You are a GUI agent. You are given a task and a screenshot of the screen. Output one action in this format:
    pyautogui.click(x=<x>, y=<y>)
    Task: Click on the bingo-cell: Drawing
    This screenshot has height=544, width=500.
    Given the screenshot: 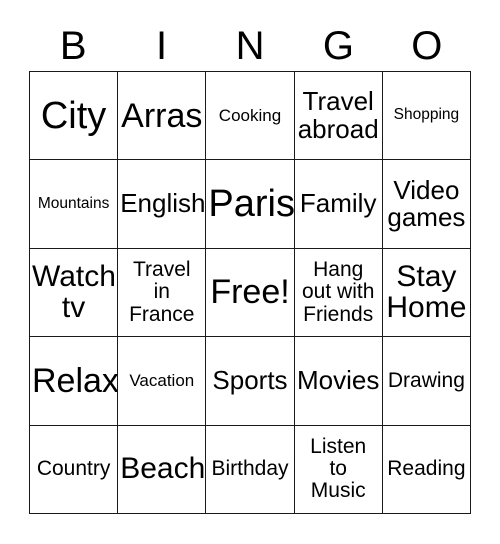 What is the action you would take?
    pyautogui.click(x=426, y=381)
    